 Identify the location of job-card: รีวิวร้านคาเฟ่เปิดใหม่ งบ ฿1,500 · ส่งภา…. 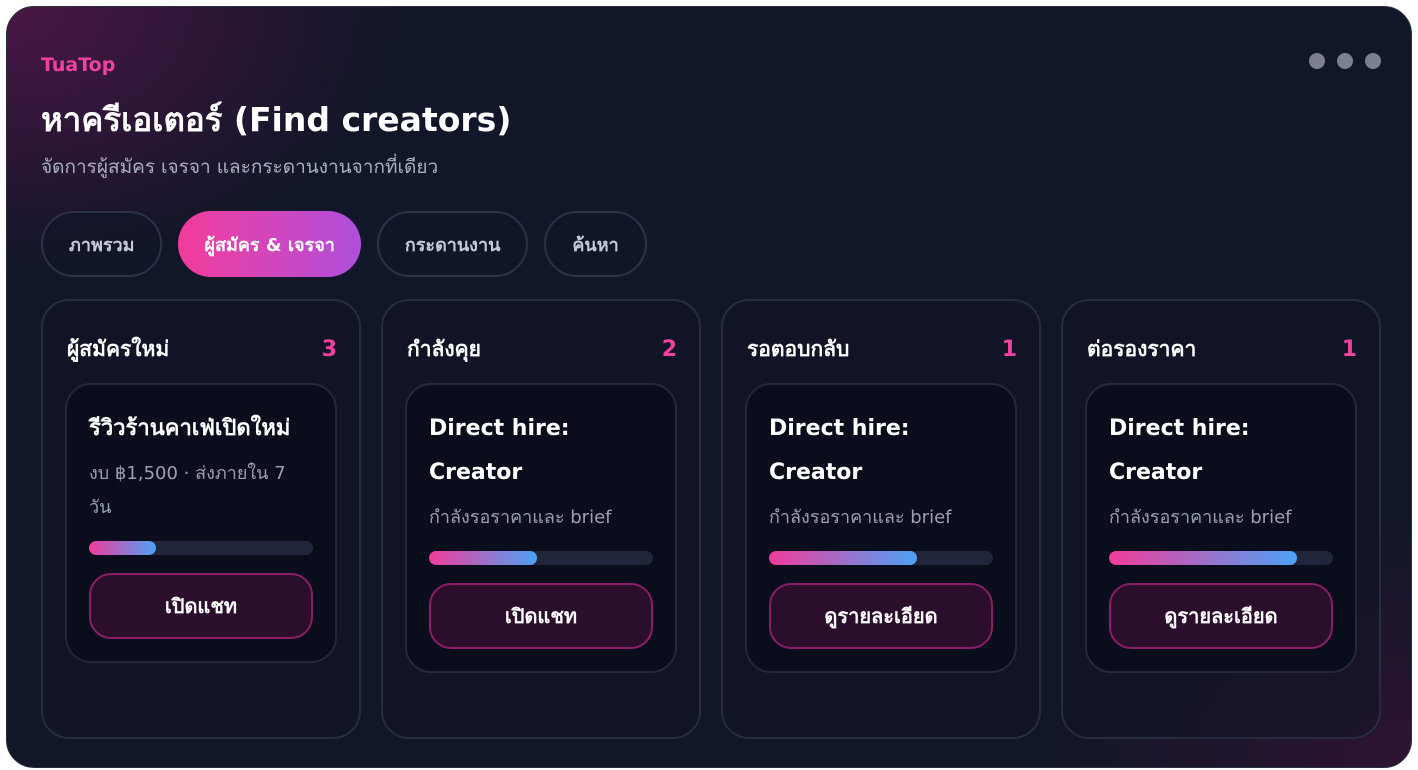
(201, 523).